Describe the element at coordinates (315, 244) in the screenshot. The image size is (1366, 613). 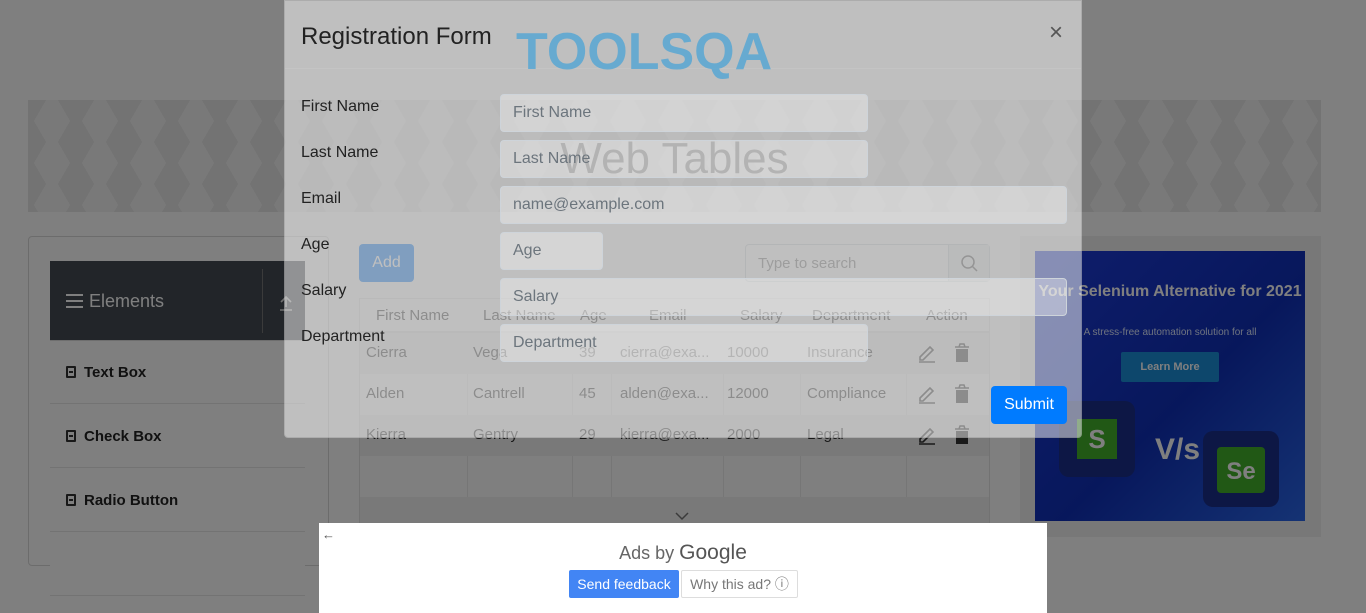
I see `age-label: Age` at that location.